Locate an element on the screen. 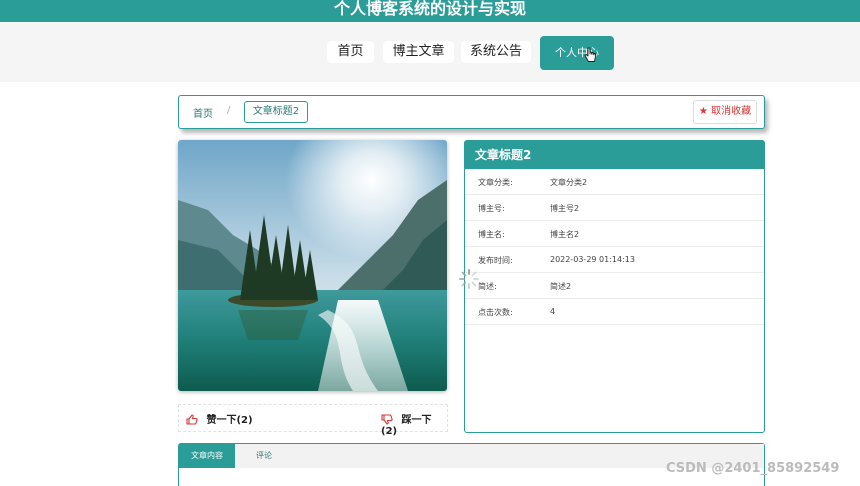  info-label: 博主号: is located at coordinates (491, 208).